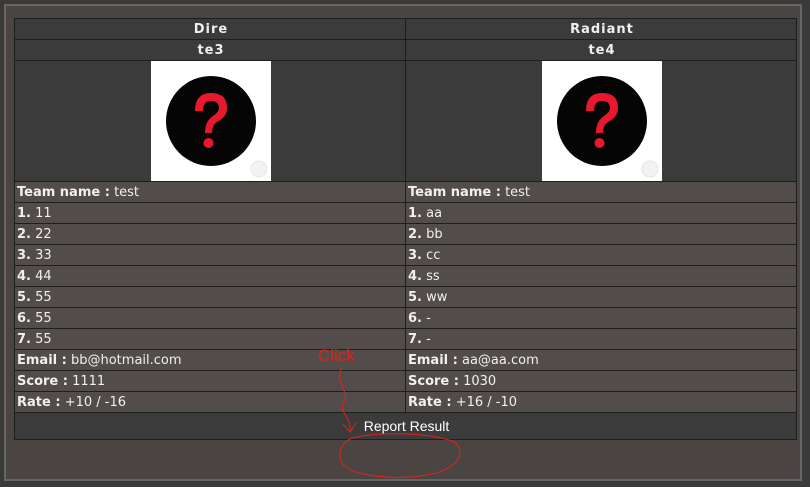  I want to click on radiant-player-row: 2. bb, so click(601, 234).